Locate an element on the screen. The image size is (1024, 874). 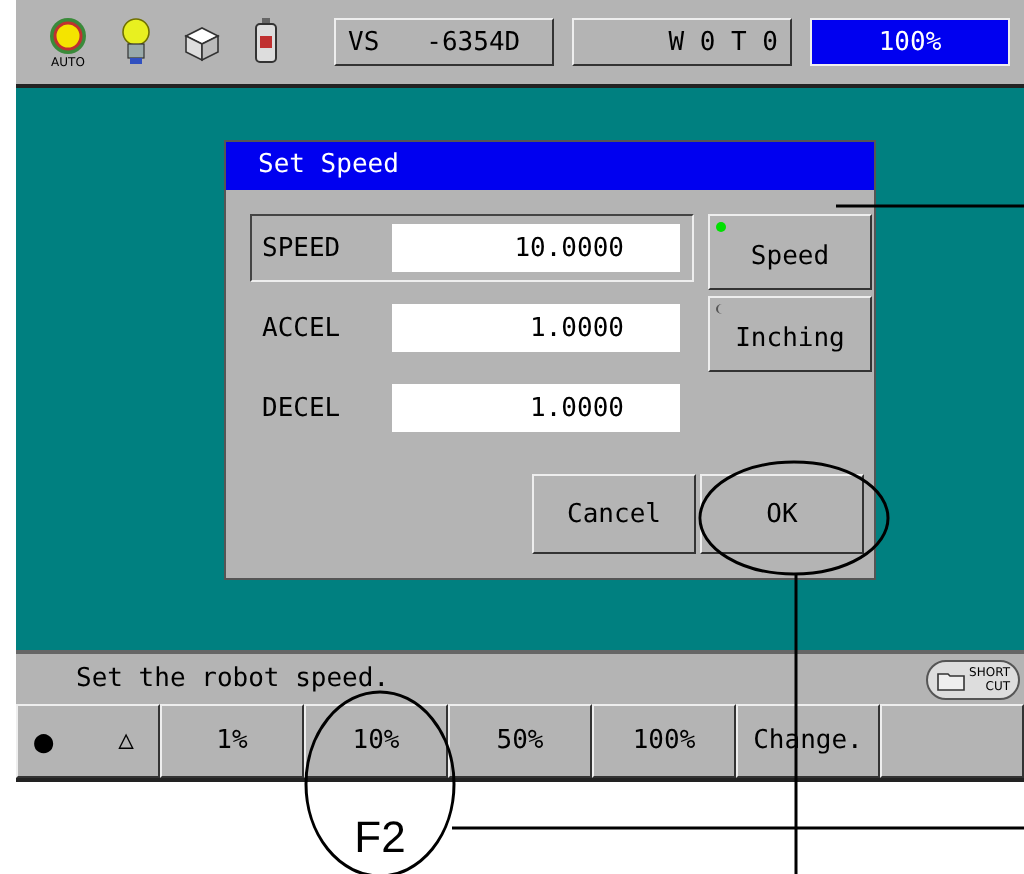
field-label: DECEL is located at coordinates (302, 408).